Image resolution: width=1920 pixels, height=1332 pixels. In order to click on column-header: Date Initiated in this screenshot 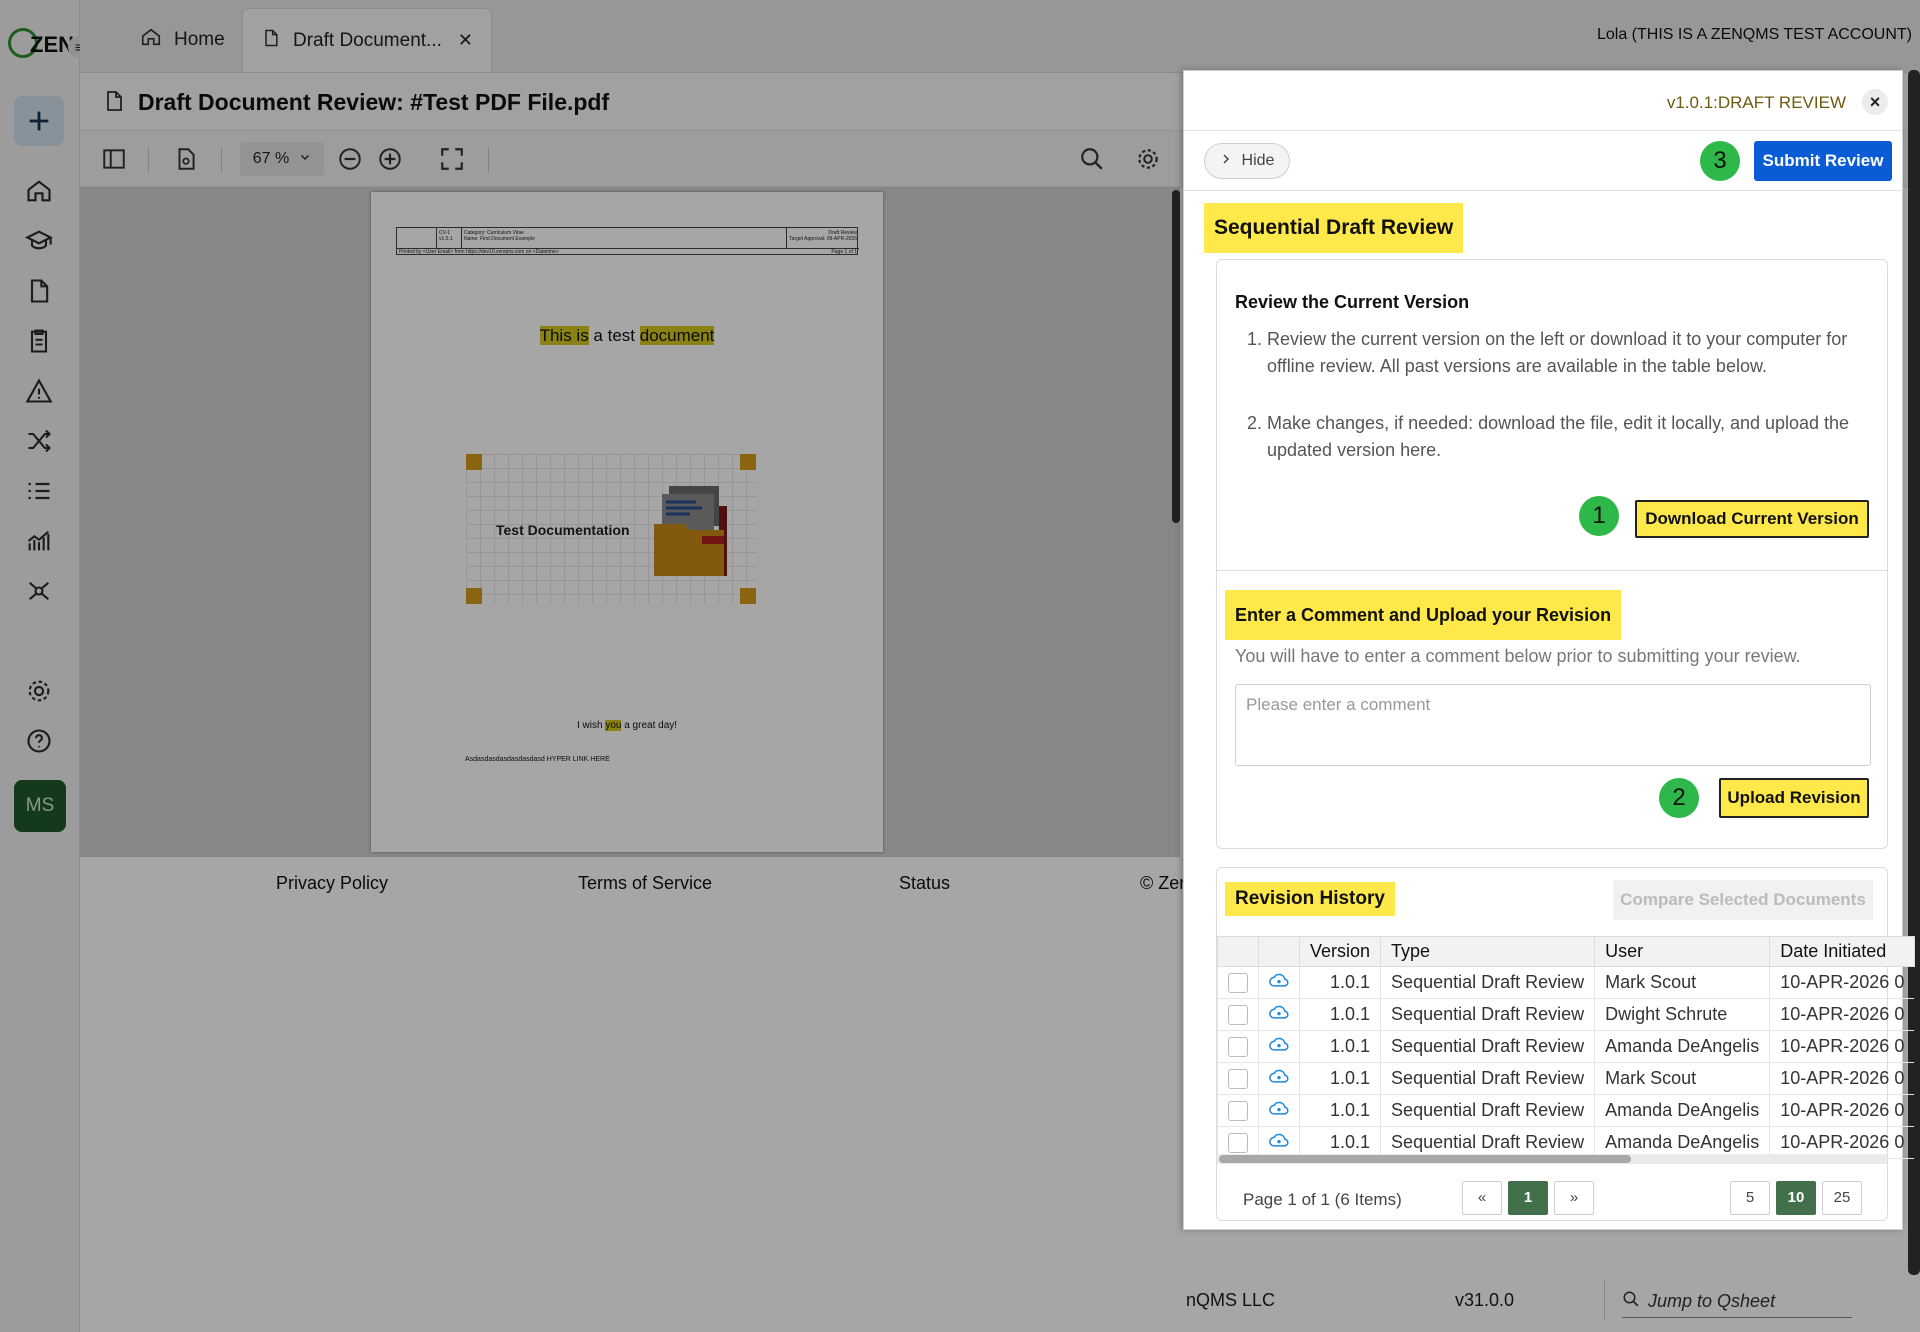, I will do `click(1842, 951)`.